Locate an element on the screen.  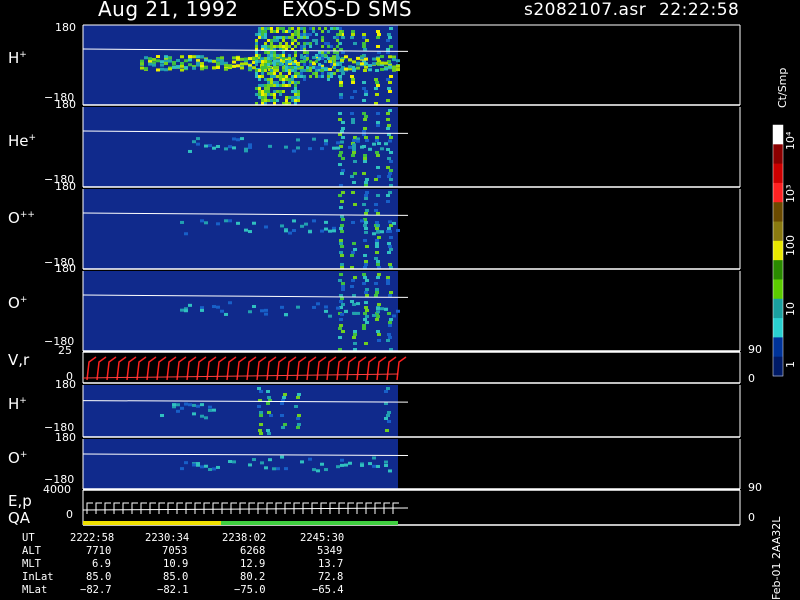
qa-bar-yellow is located at coordinates (152, 523).